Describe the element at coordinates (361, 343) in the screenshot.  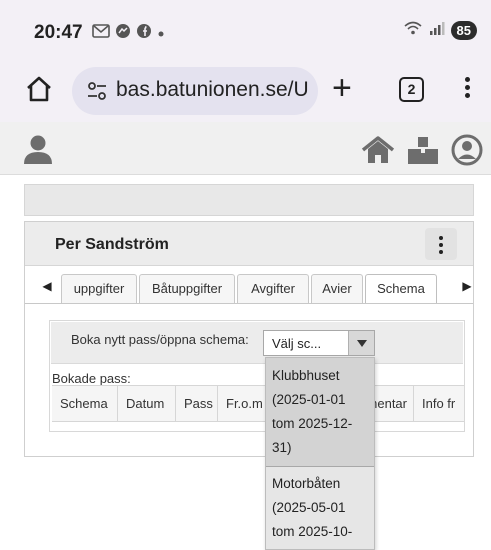
I see `chevron-down-icon` at that location.